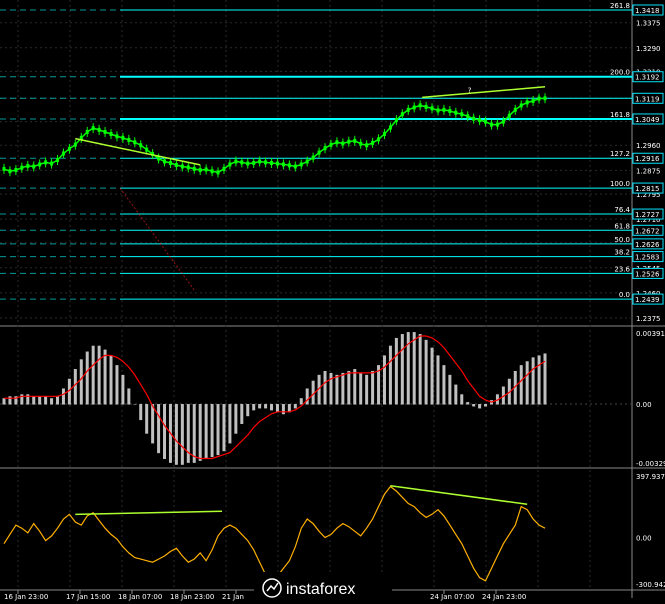  I want to click on fib-level-tag: 61.8, so click(622, 226).